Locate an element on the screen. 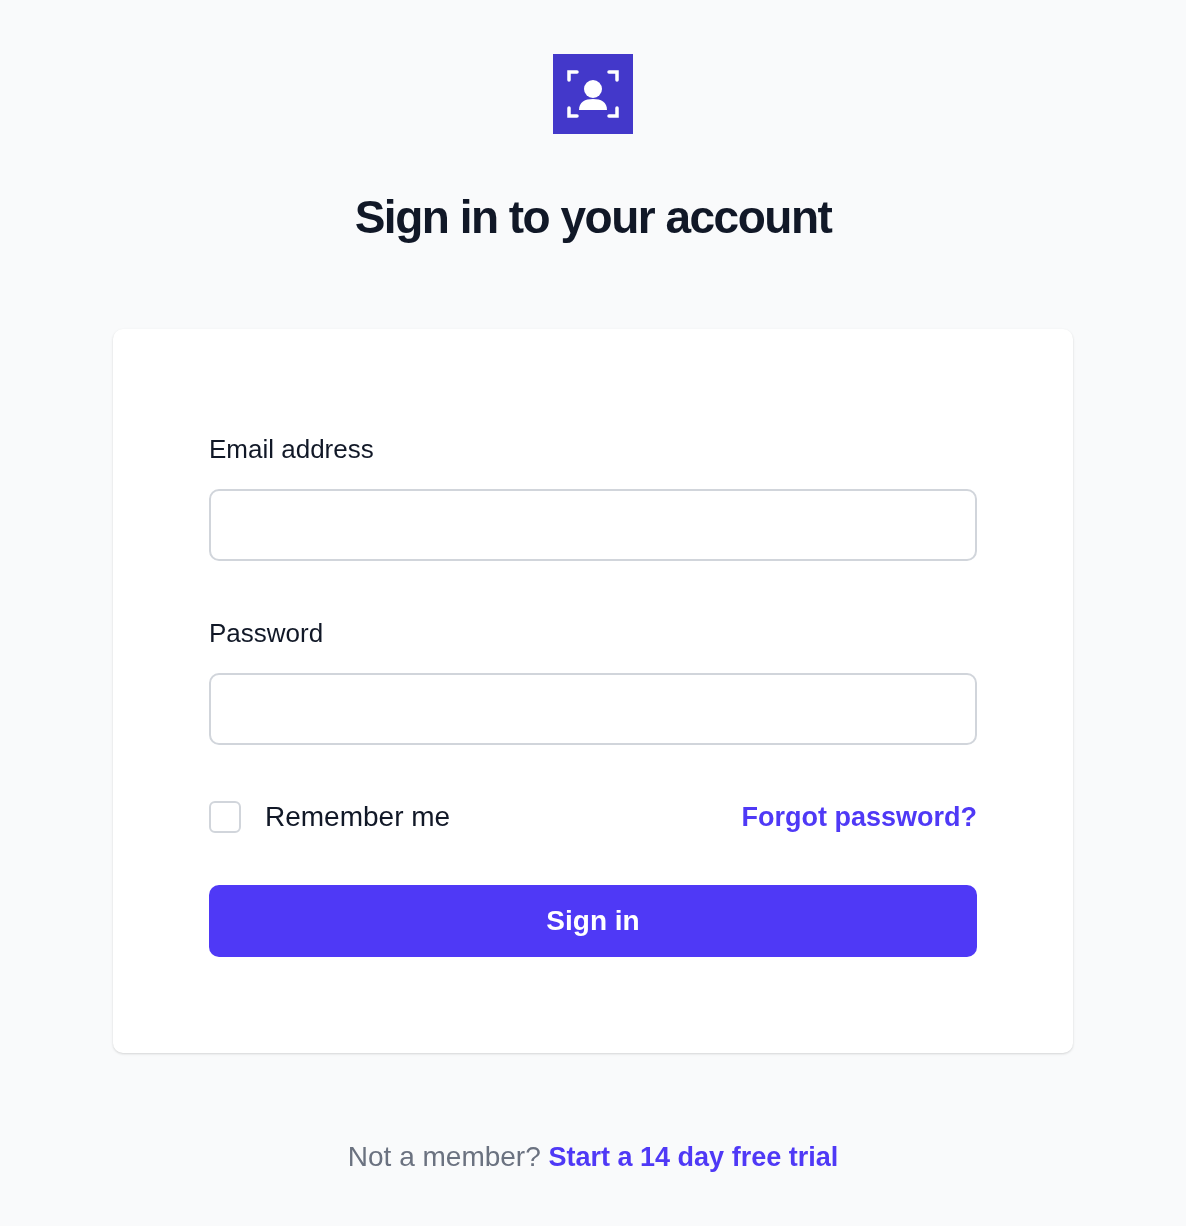 This screenshot has width=1186, height=1226. forgot-password-link: Forgot password? is located at coordinates (859, 817).